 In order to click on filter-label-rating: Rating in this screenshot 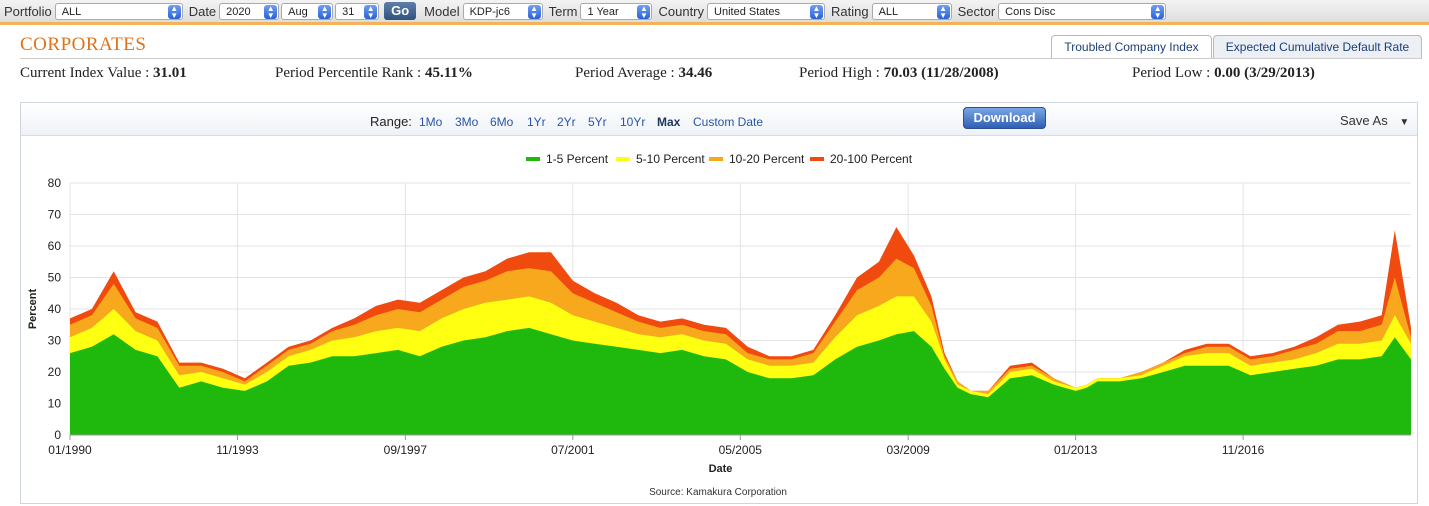, I will do `click(850, 11)`.